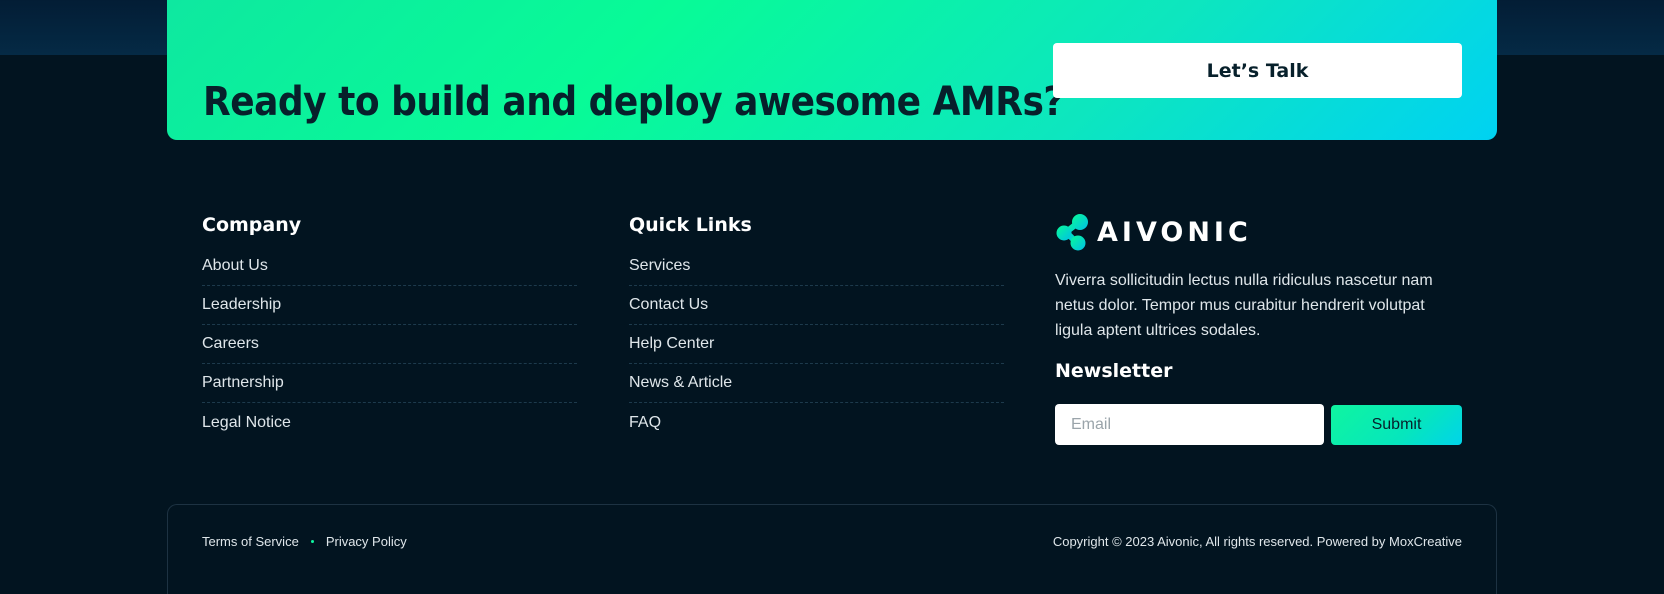  What do you see at coordinates (246, 423) in the screenshot?
I see `company-link-legal-notice: Legal Notice` at bounding box center [246, 423].